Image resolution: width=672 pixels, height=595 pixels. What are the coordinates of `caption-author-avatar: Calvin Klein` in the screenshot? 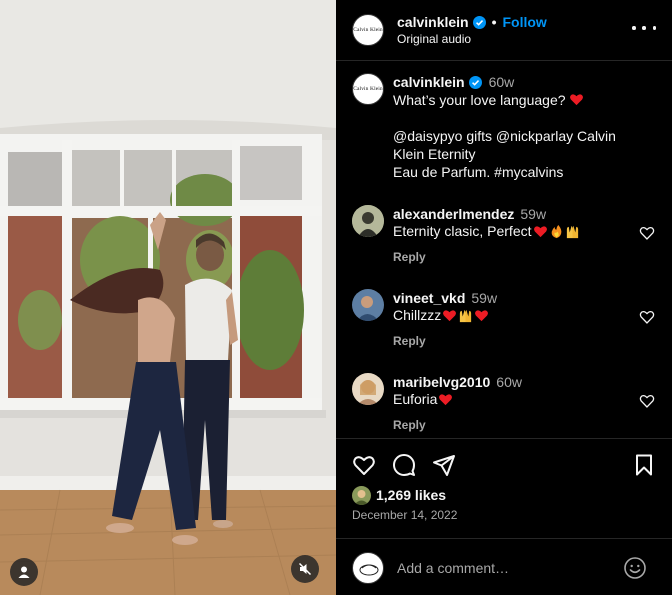 It's located at (368, 89).